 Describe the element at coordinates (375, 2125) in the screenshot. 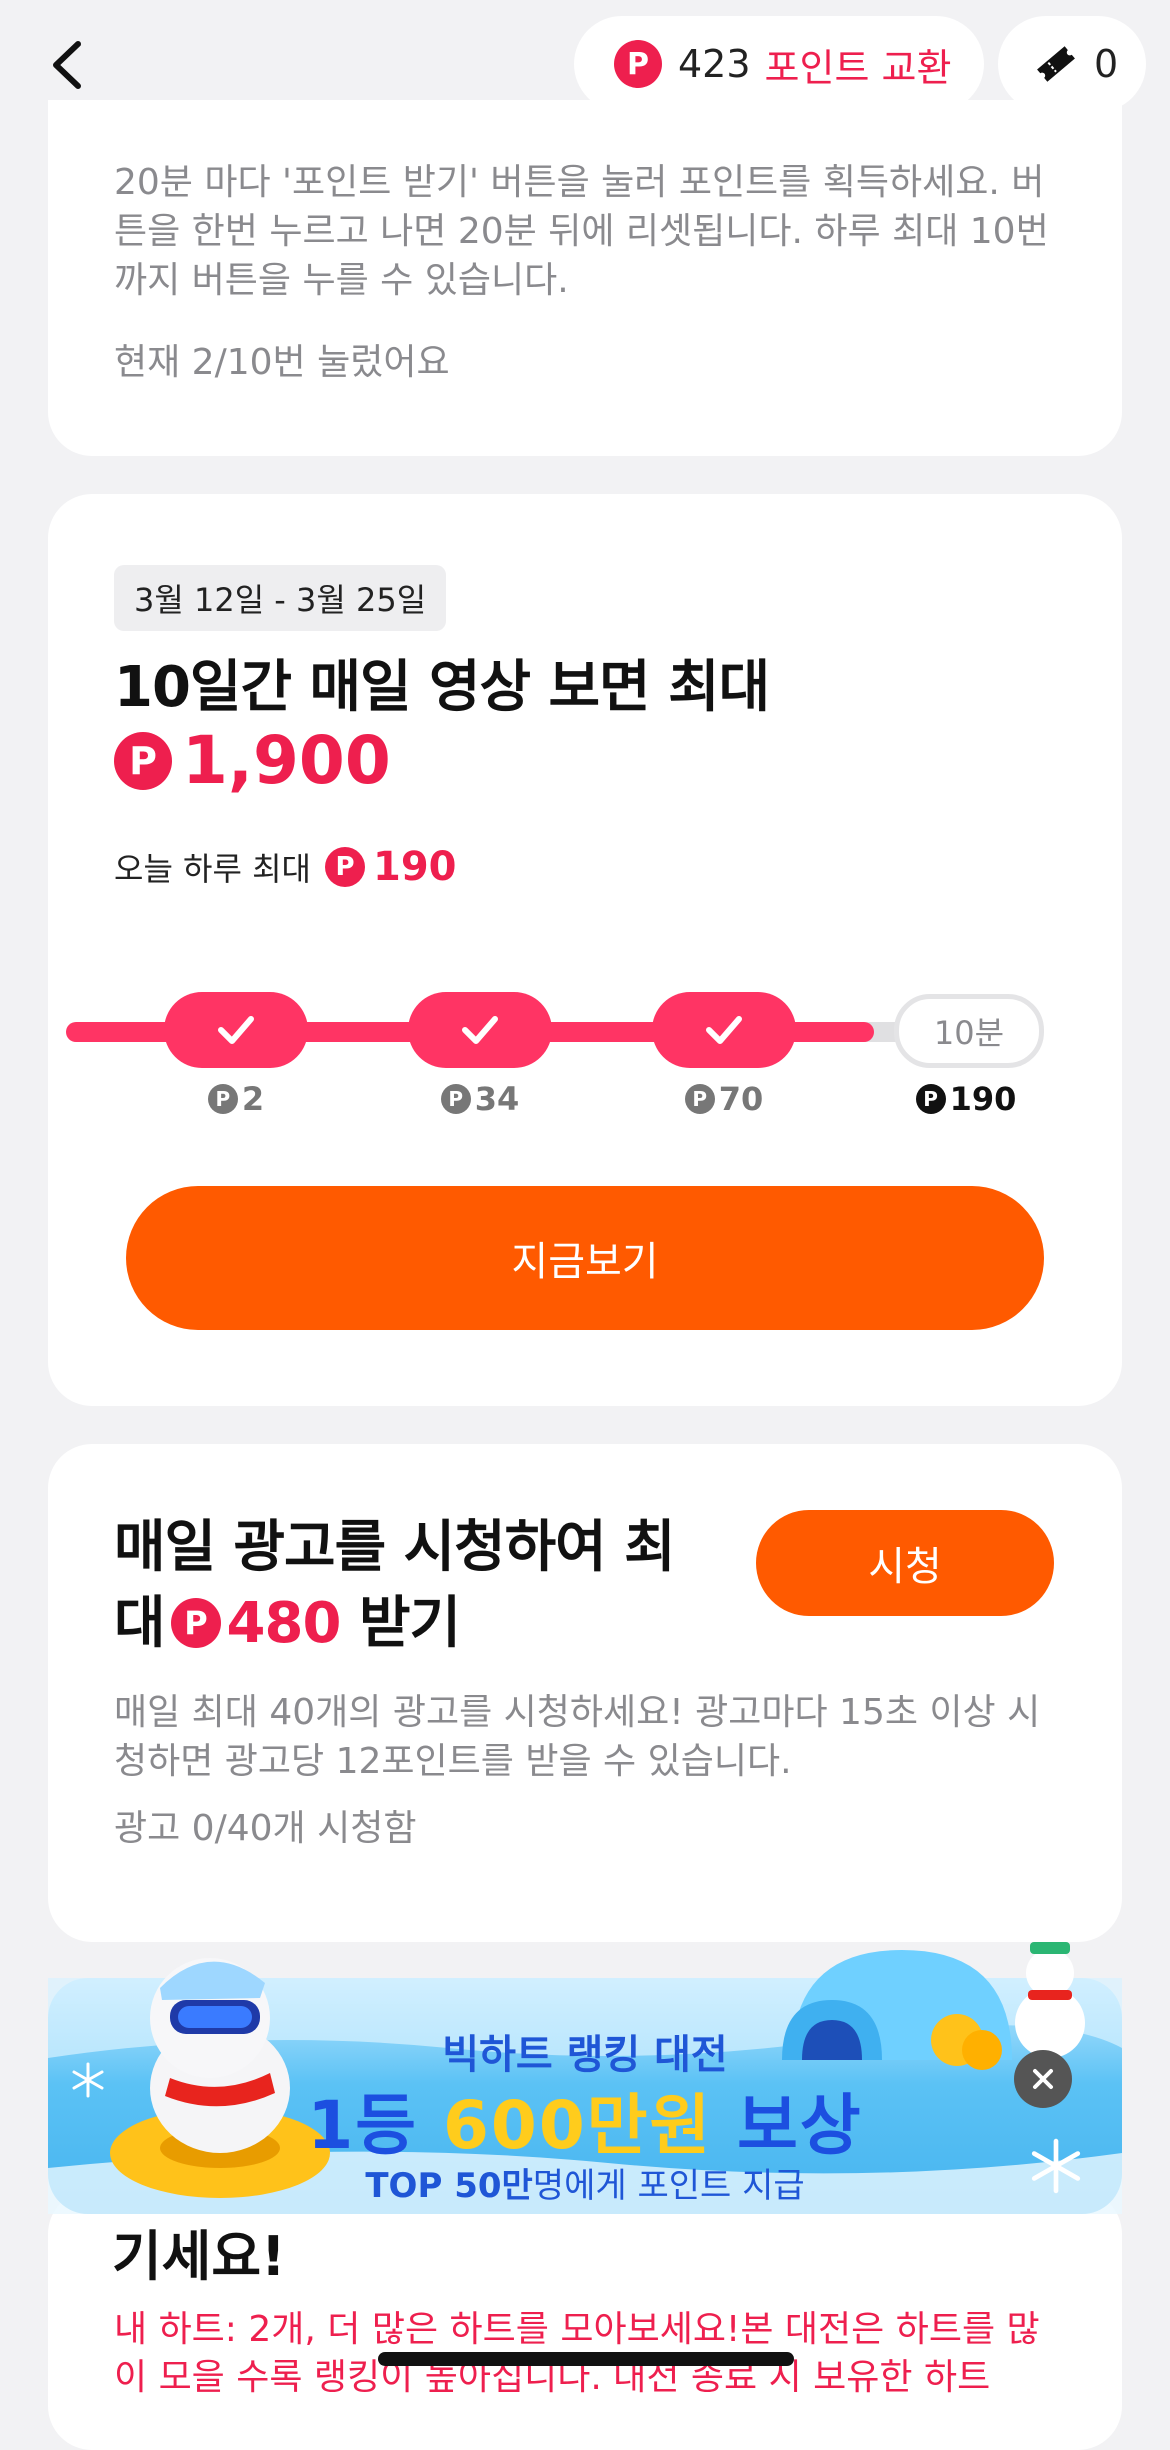

I see `banner-headline-a: 1등` at that location.